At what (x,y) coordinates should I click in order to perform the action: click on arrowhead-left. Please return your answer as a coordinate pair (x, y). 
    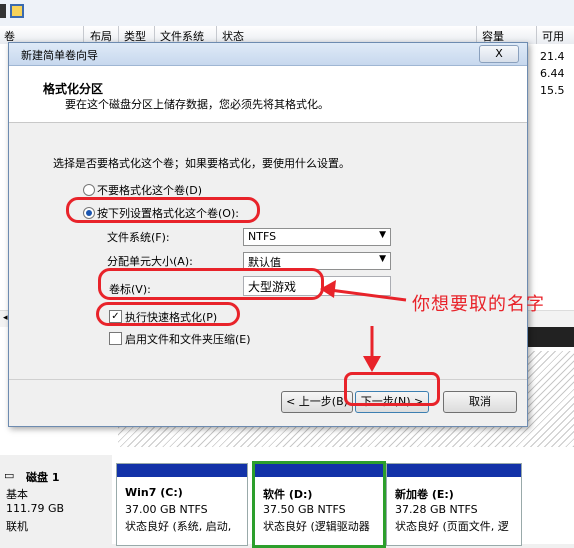
    Looking at the image, I should click on (328, 289).